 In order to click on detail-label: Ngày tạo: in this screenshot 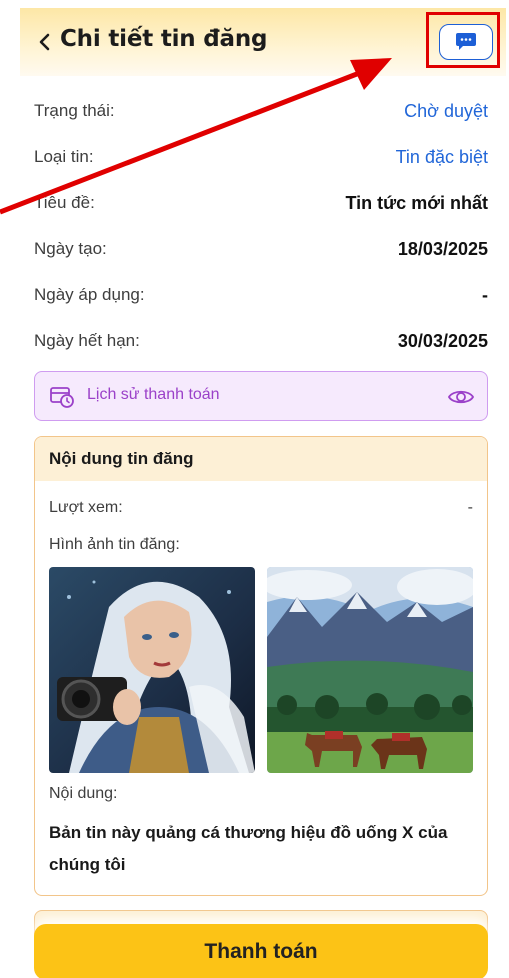, I will do `click(70, 248)`.